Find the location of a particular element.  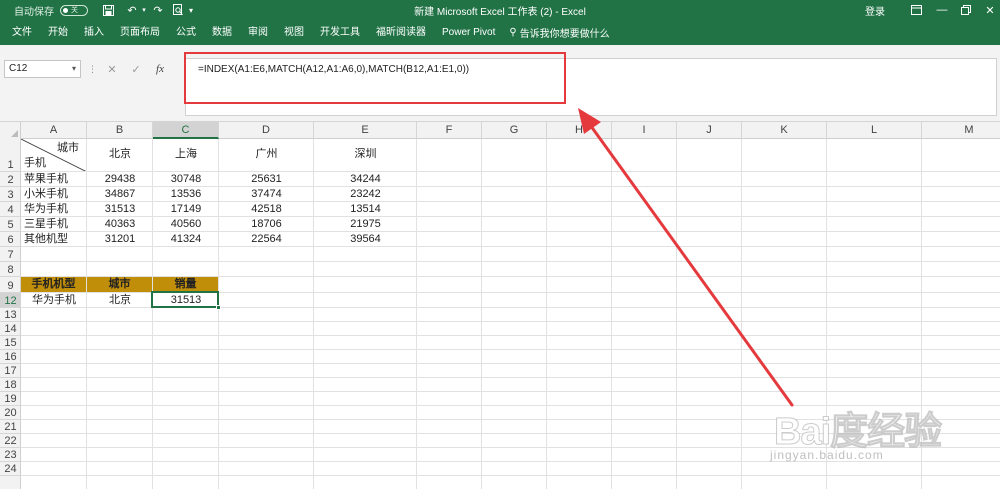

row-header-9: 9 is located at coordinates (10, 285).